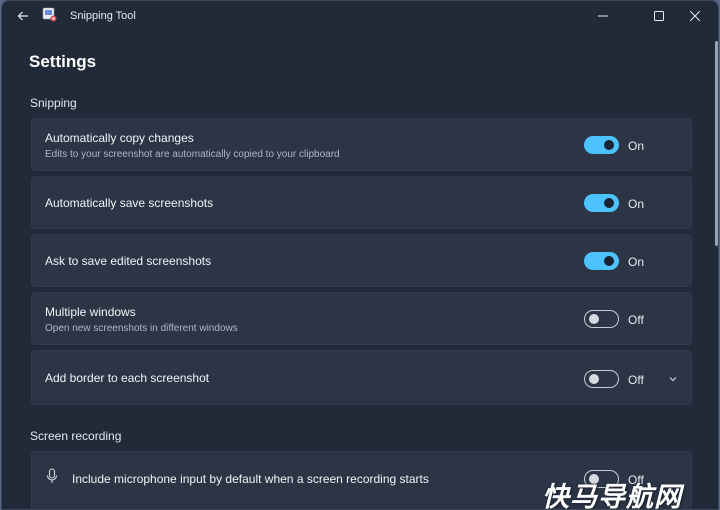 This screenshot has width=720, height=510. What do you see at coordinates (716, 143) in the screenshot?
I see `vertical-scrollbar` at bounding box center [716, 143].